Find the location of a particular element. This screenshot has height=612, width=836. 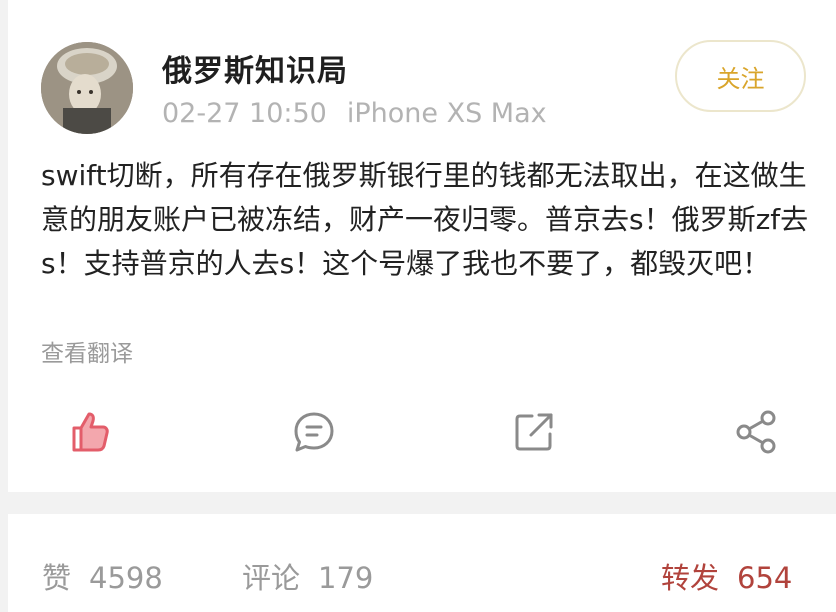

avatar-image is located at coordinates (87, 88).